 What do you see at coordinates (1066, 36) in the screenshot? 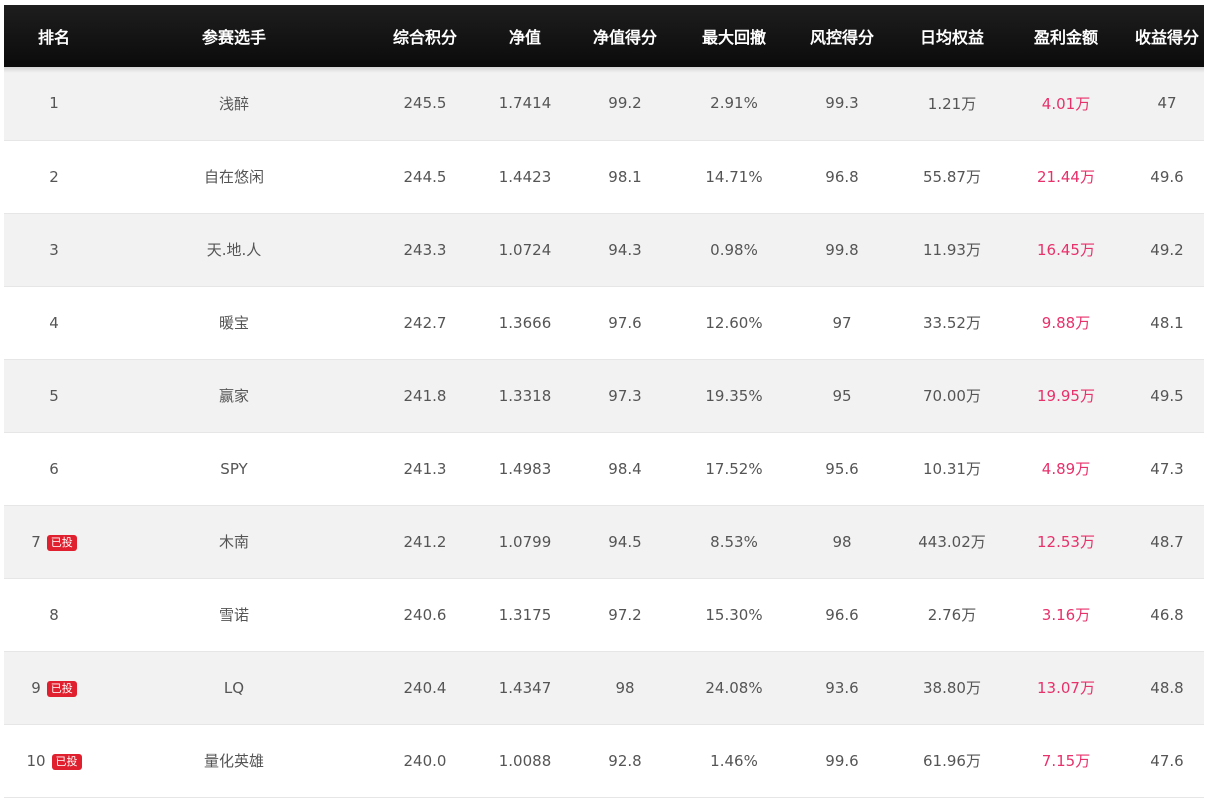
I see `header-profit: 盈利金额` at bounding box center [1066, 36].